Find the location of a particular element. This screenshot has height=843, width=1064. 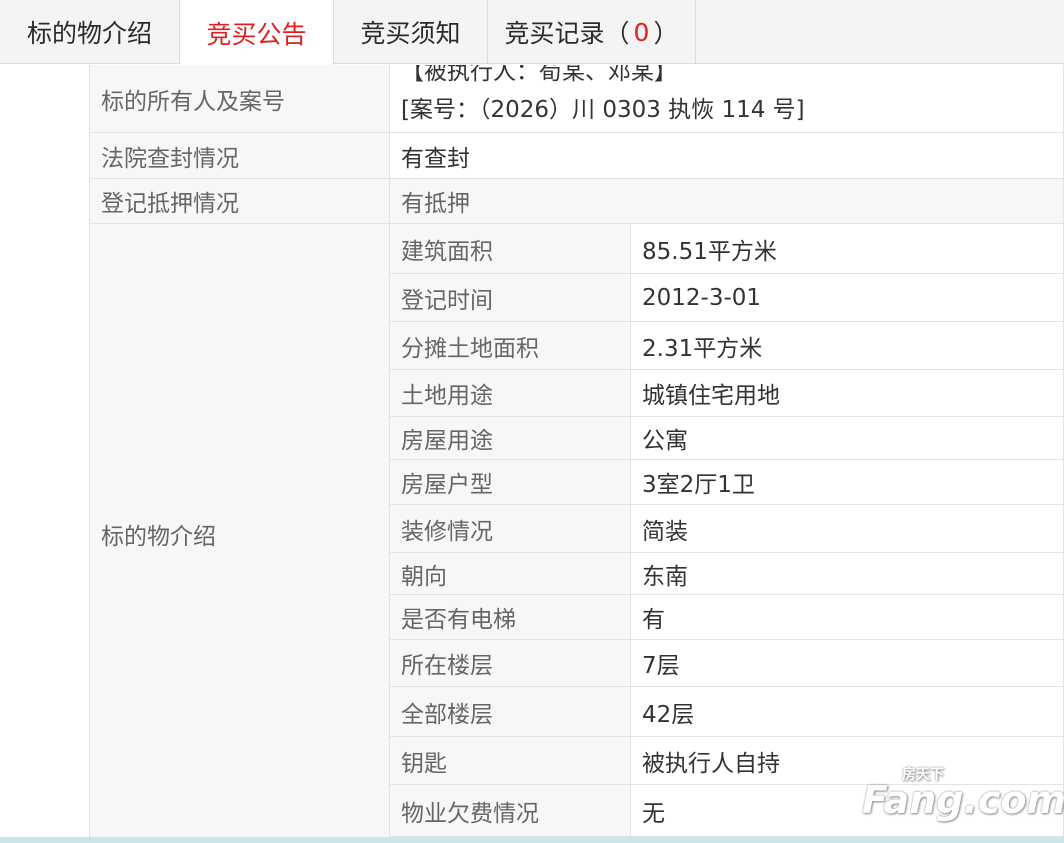

detail-value: 3室2厅1卫 is located at coordinates (698, 485).